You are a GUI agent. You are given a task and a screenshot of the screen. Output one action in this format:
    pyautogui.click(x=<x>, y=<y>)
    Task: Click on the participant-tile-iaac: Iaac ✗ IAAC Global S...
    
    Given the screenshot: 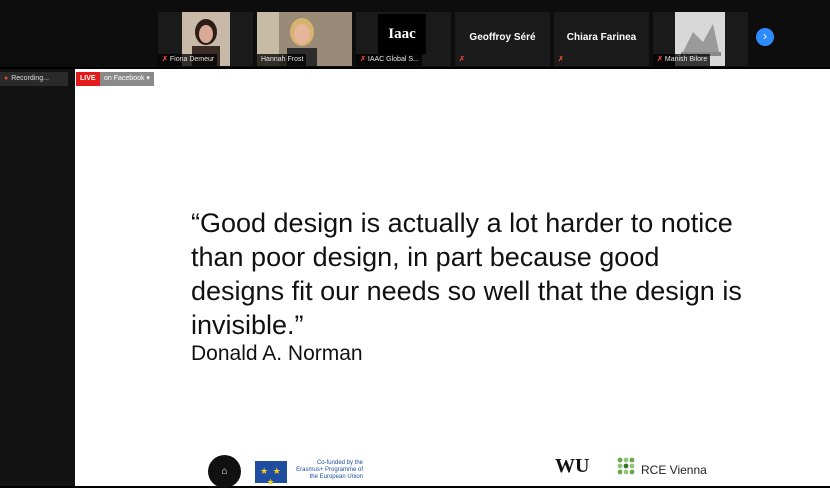 What is the action you would take?
    pyautogui.click(x=403, y=39)
    